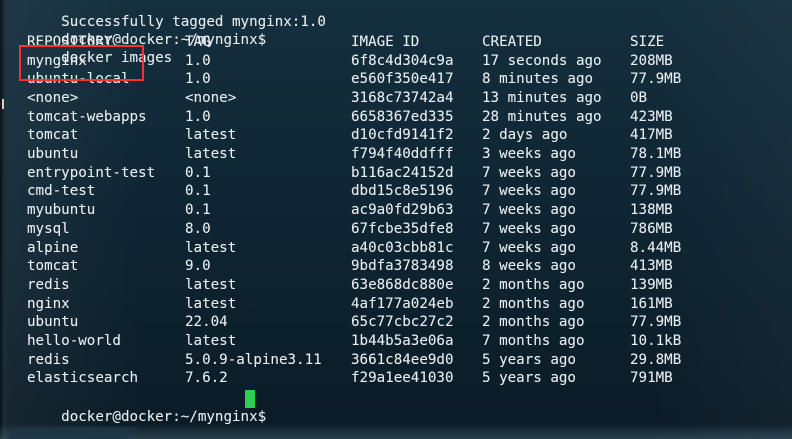 This screenshot has height=439, width=792. I want to click on tag-cell: 8.0, so click(198, 228).